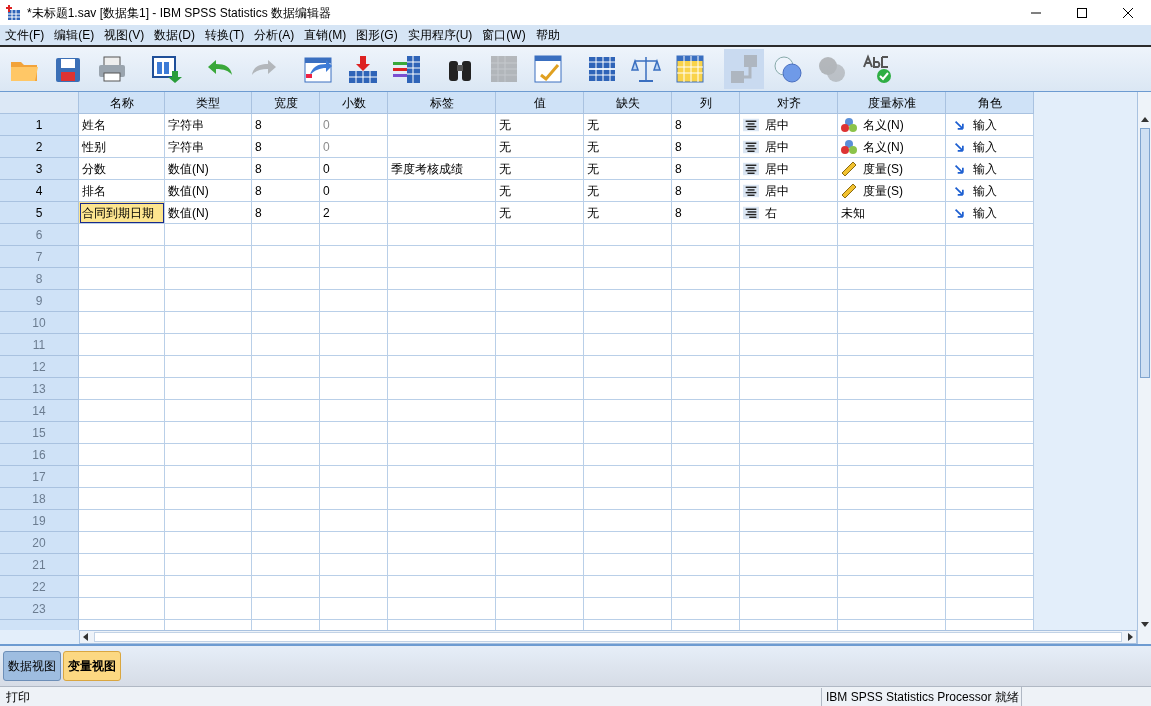 The image size is (1151, 706). I want to click on table-cell: 排名, so click(122, 191).